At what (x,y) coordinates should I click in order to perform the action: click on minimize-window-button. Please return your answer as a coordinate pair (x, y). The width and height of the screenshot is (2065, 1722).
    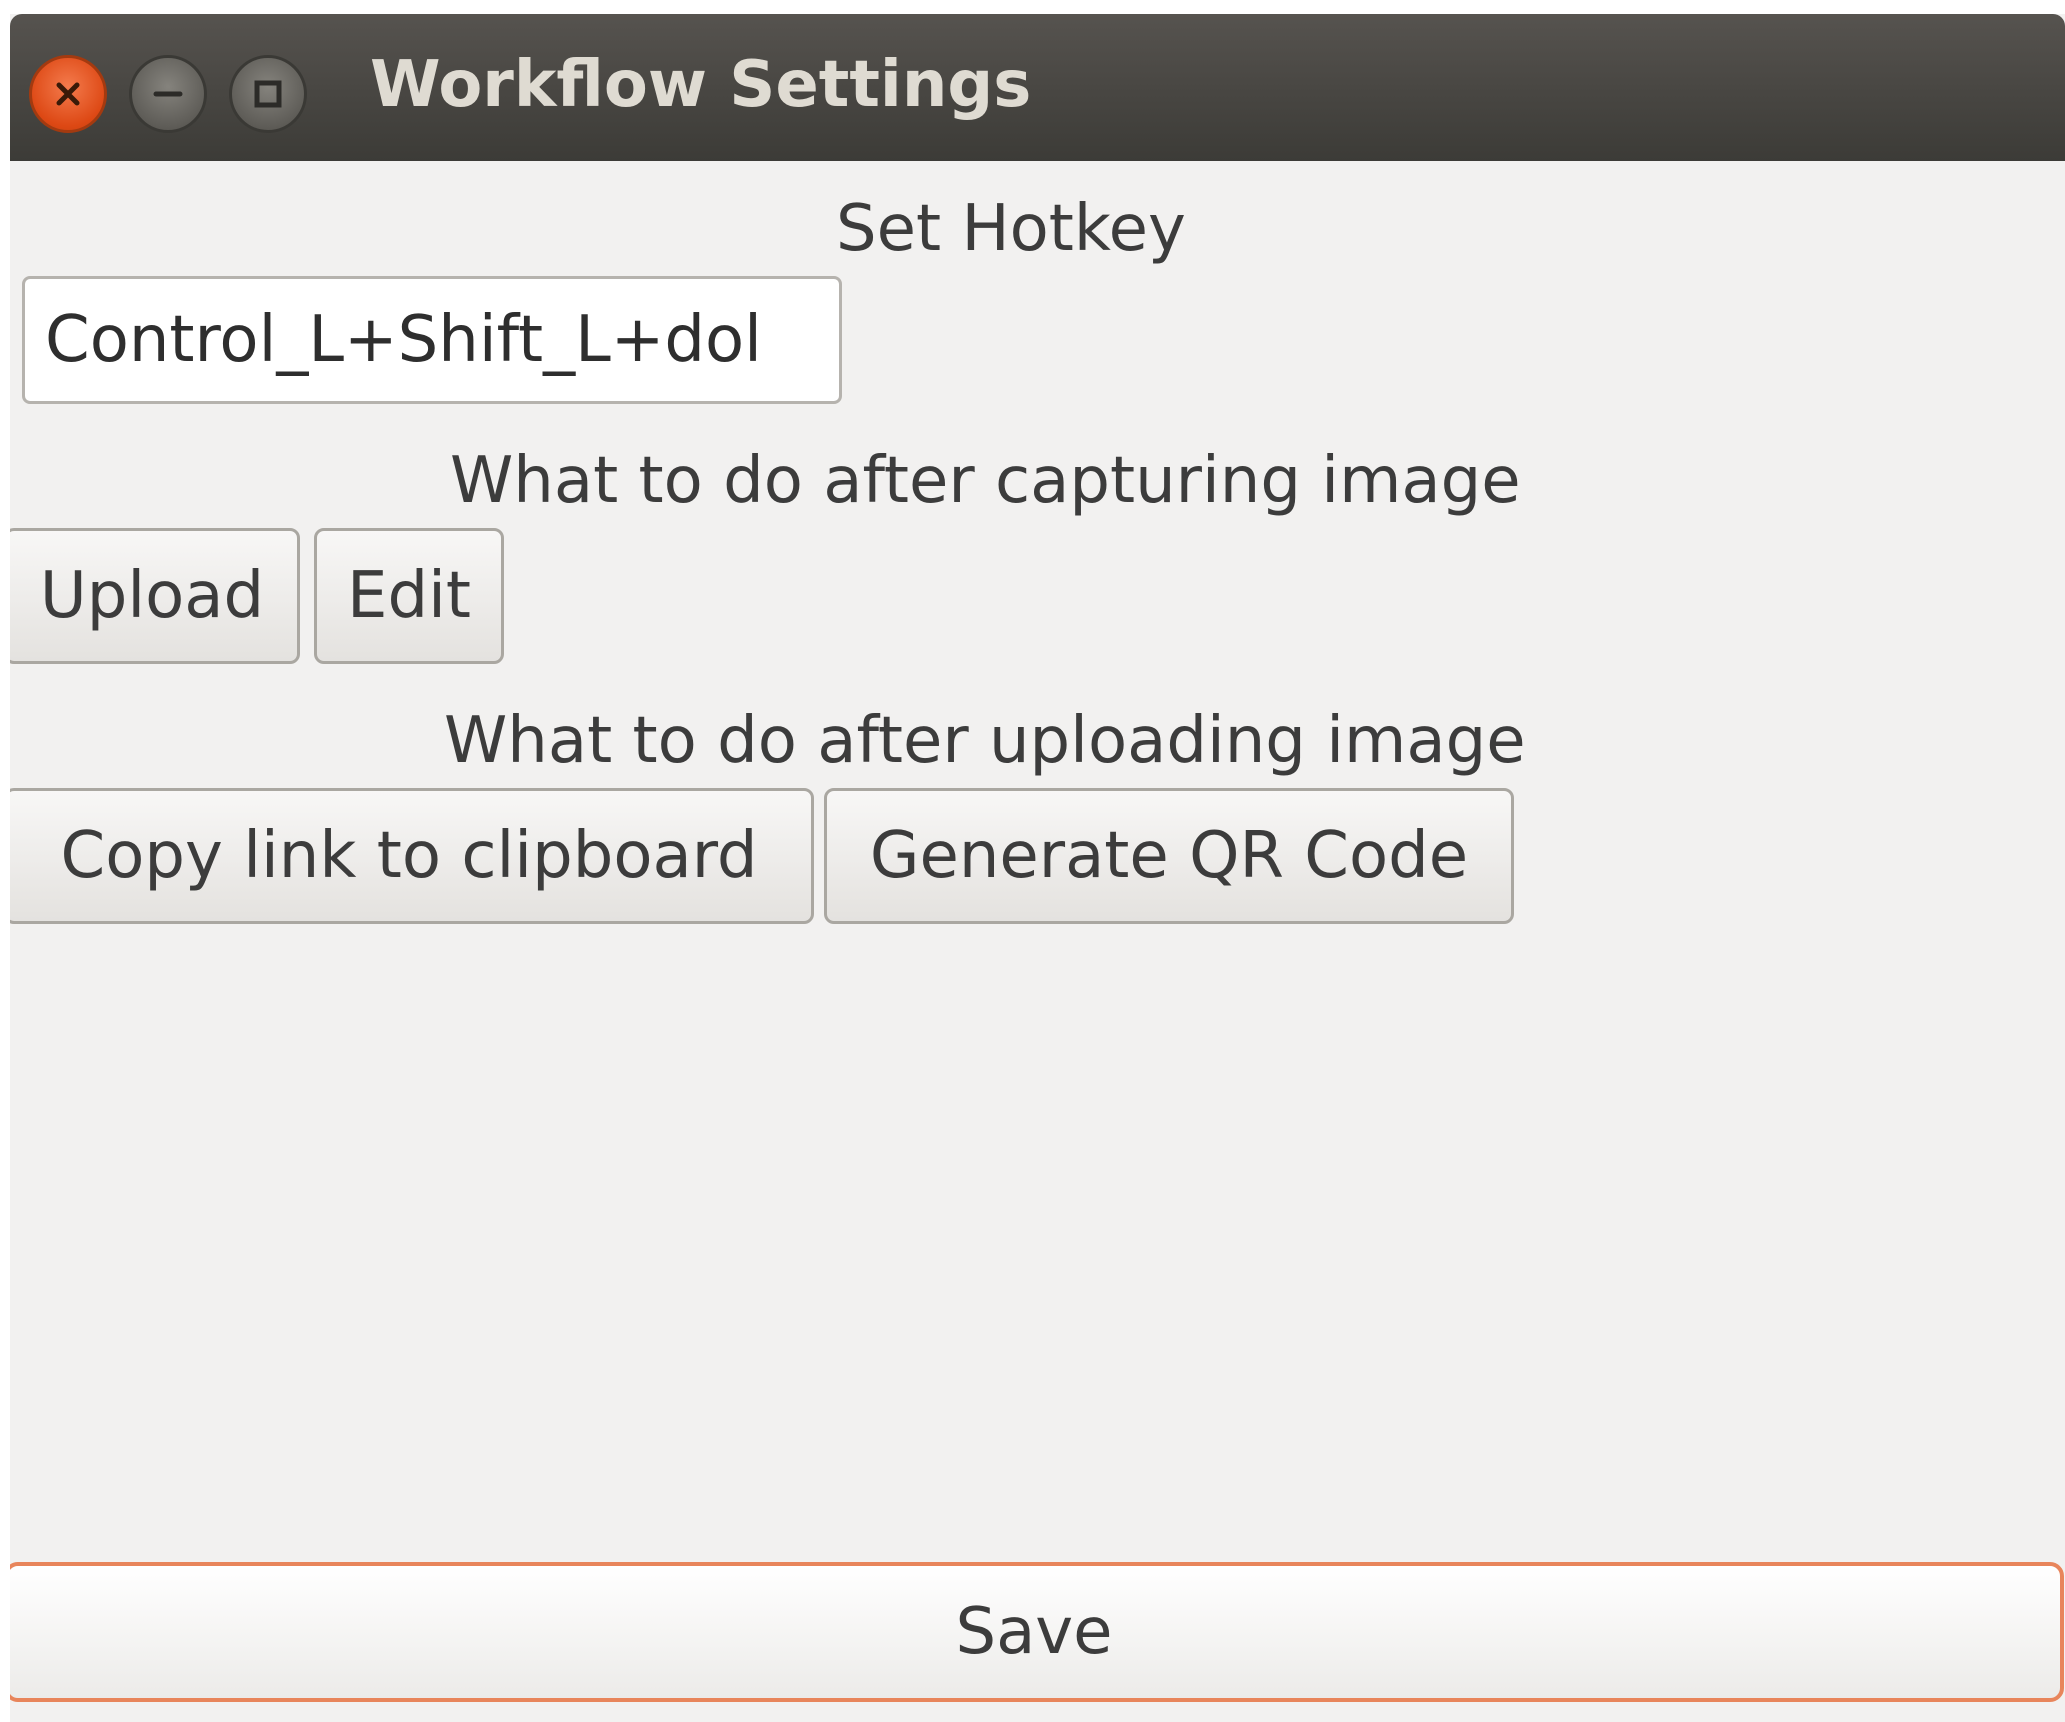
    Looking at the image, I should click on (168, 94).